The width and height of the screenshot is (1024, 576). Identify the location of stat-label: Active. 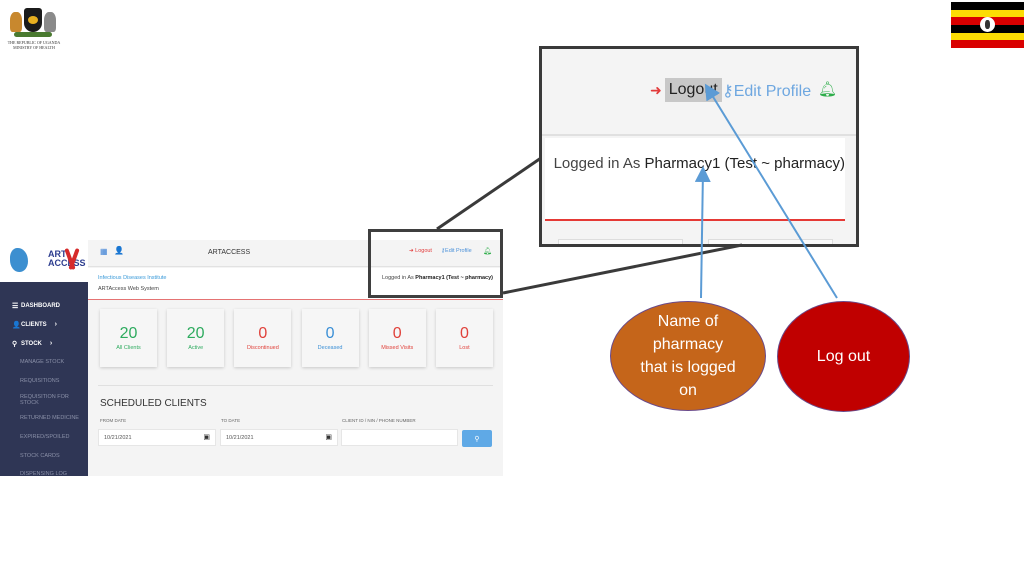
(196, 348).